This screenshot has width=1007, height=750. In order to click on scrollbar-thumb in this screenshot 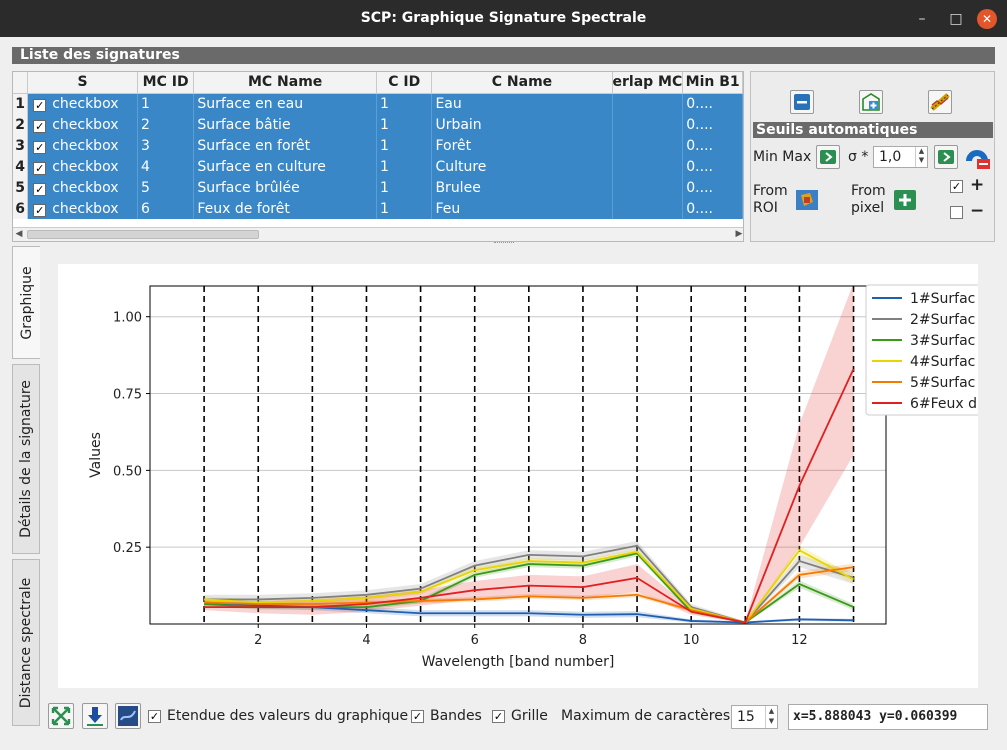, I will do `click(143, 234)`.